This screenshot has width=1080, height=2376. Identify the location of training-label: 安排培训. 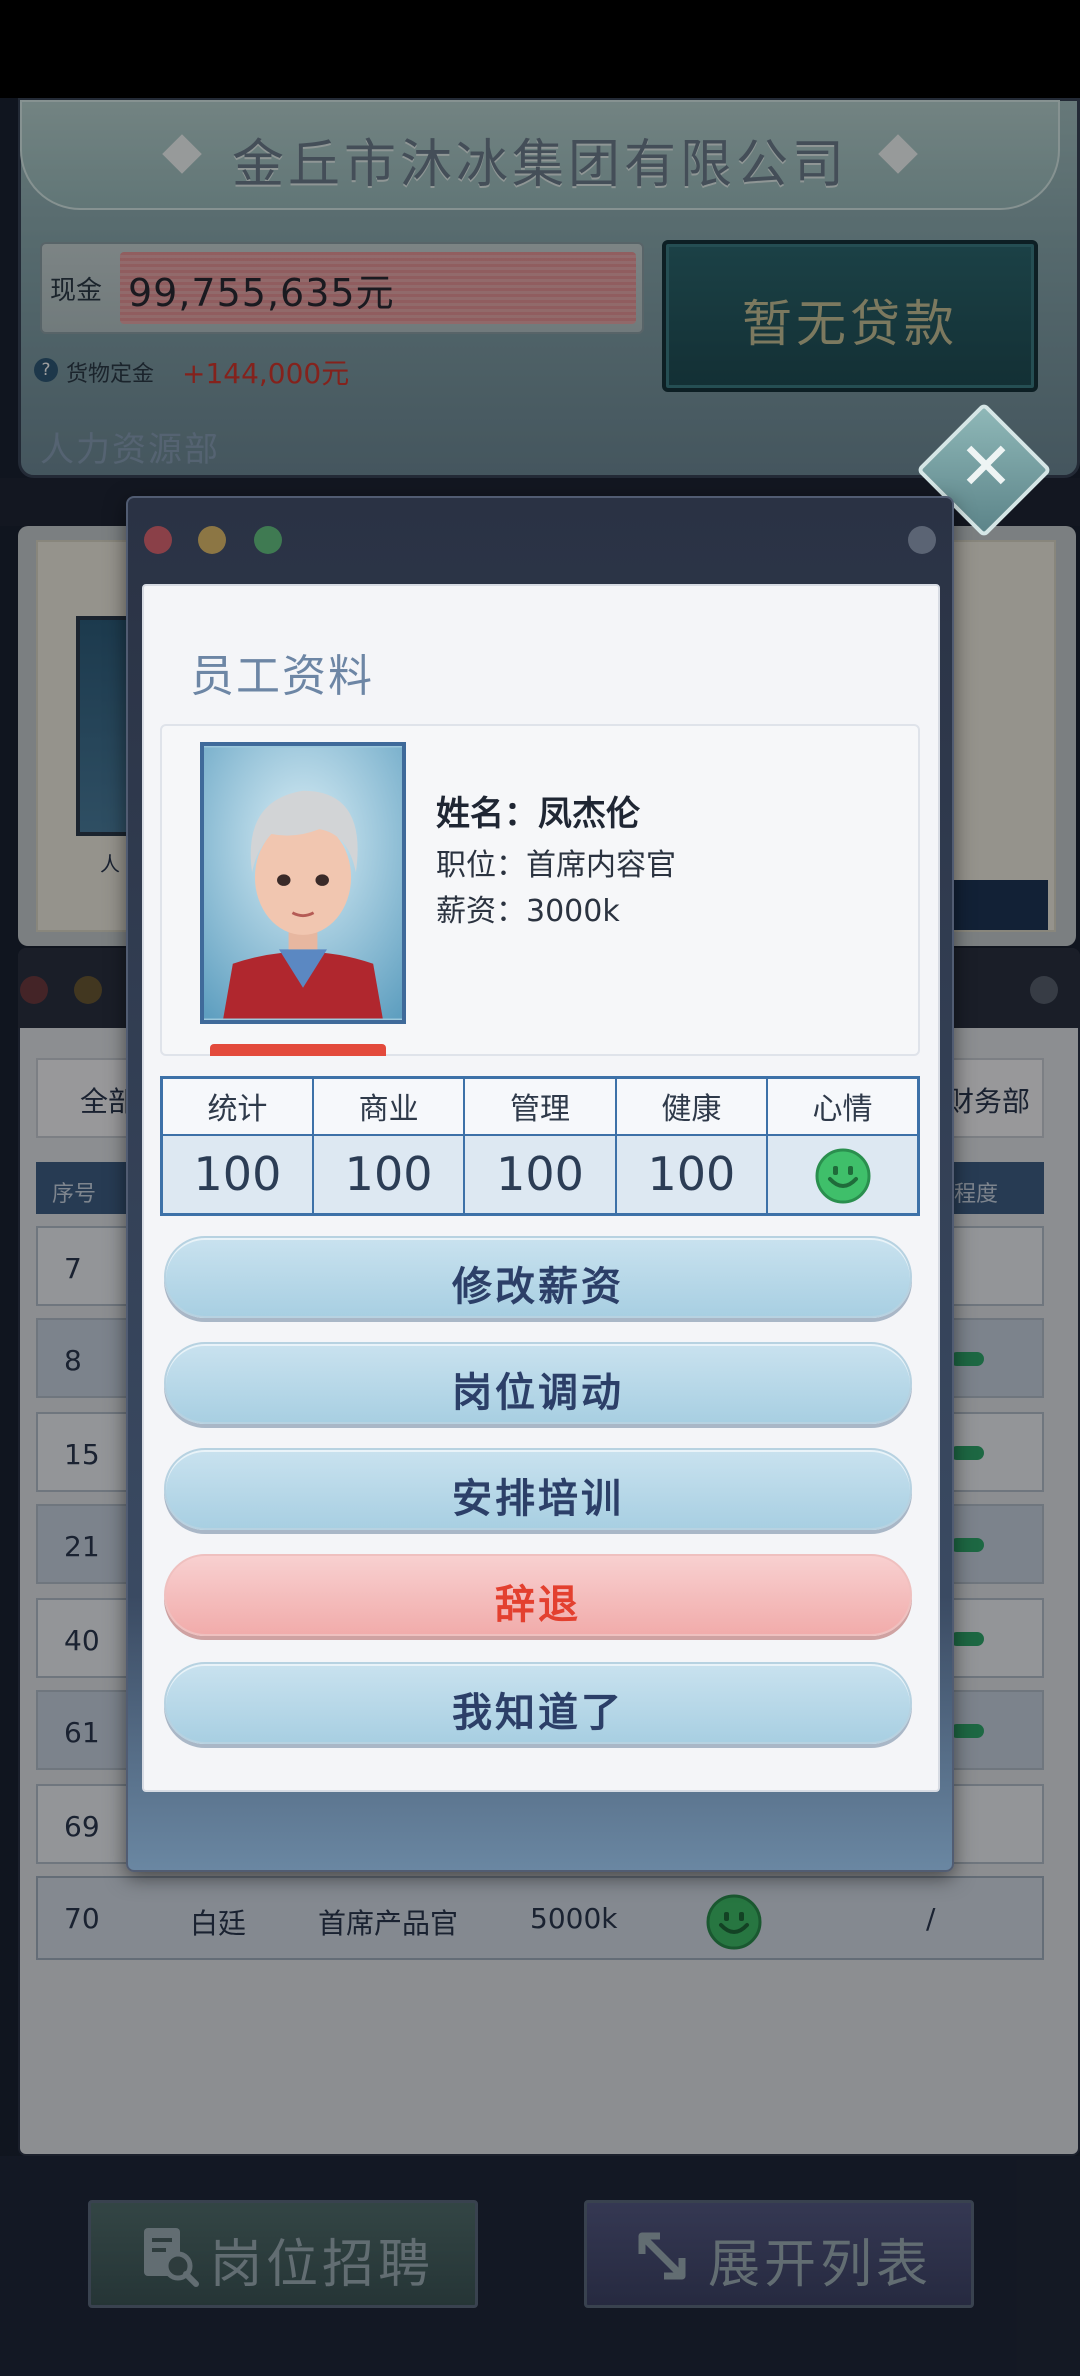
(538, 1499).